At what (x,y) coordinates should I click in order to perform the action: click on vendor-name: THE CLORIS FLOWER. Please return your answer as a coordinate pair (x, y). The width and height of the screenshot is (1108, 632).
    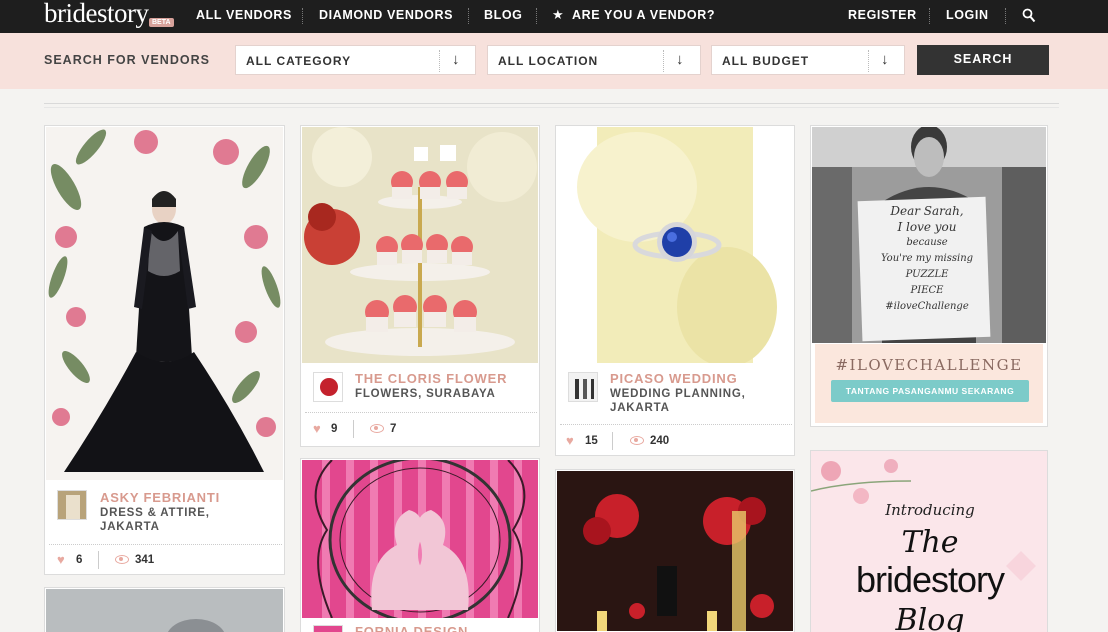
    Looking at the image, I should click on (431, 378).